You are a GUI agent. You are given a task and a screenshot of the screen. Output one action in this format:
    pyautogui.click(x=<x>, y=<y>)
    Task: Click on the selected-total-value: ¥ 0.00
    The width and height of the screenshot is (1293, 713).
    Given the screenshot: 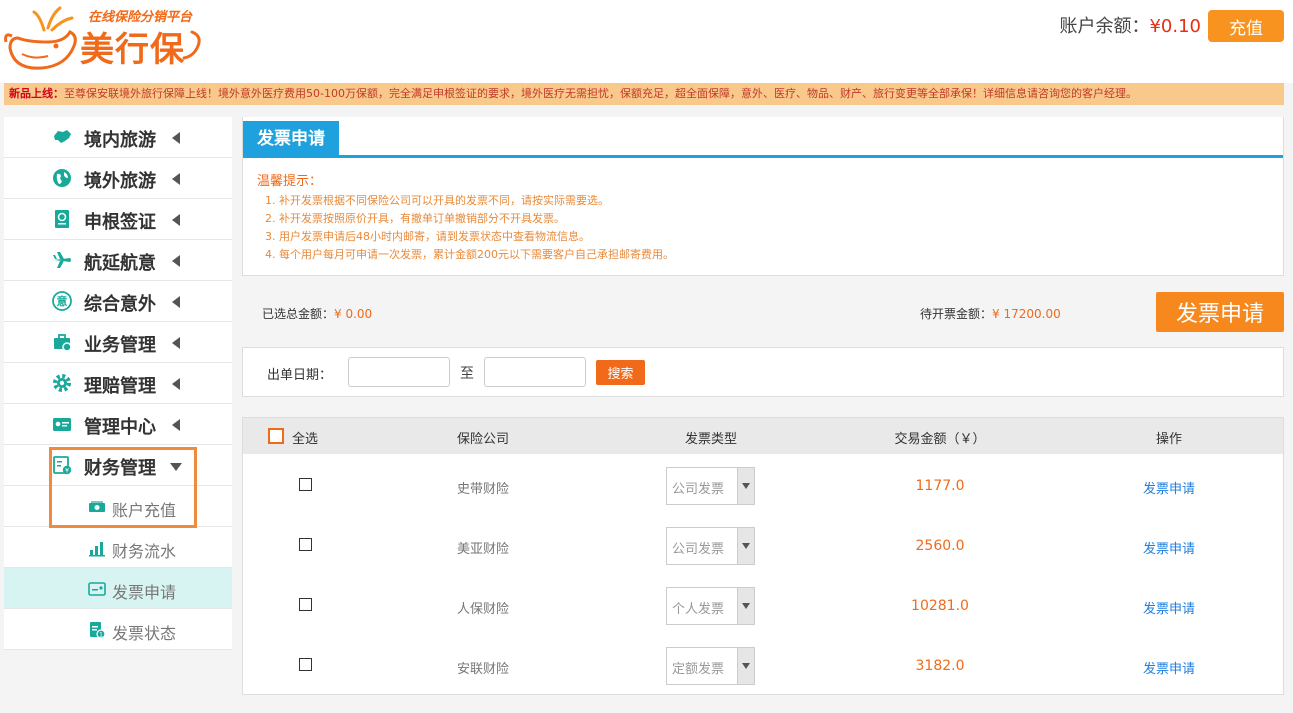 What is the action you would take?
    pyautogui.click(x=353, y=314)
    